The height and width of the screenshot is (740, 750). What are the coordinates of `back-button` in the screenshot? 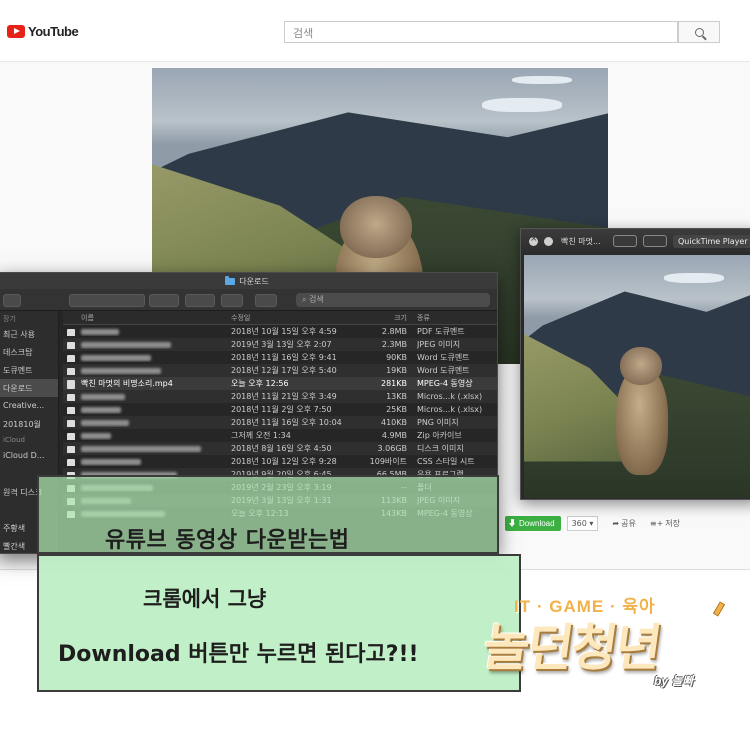 It's located at (12, 300).